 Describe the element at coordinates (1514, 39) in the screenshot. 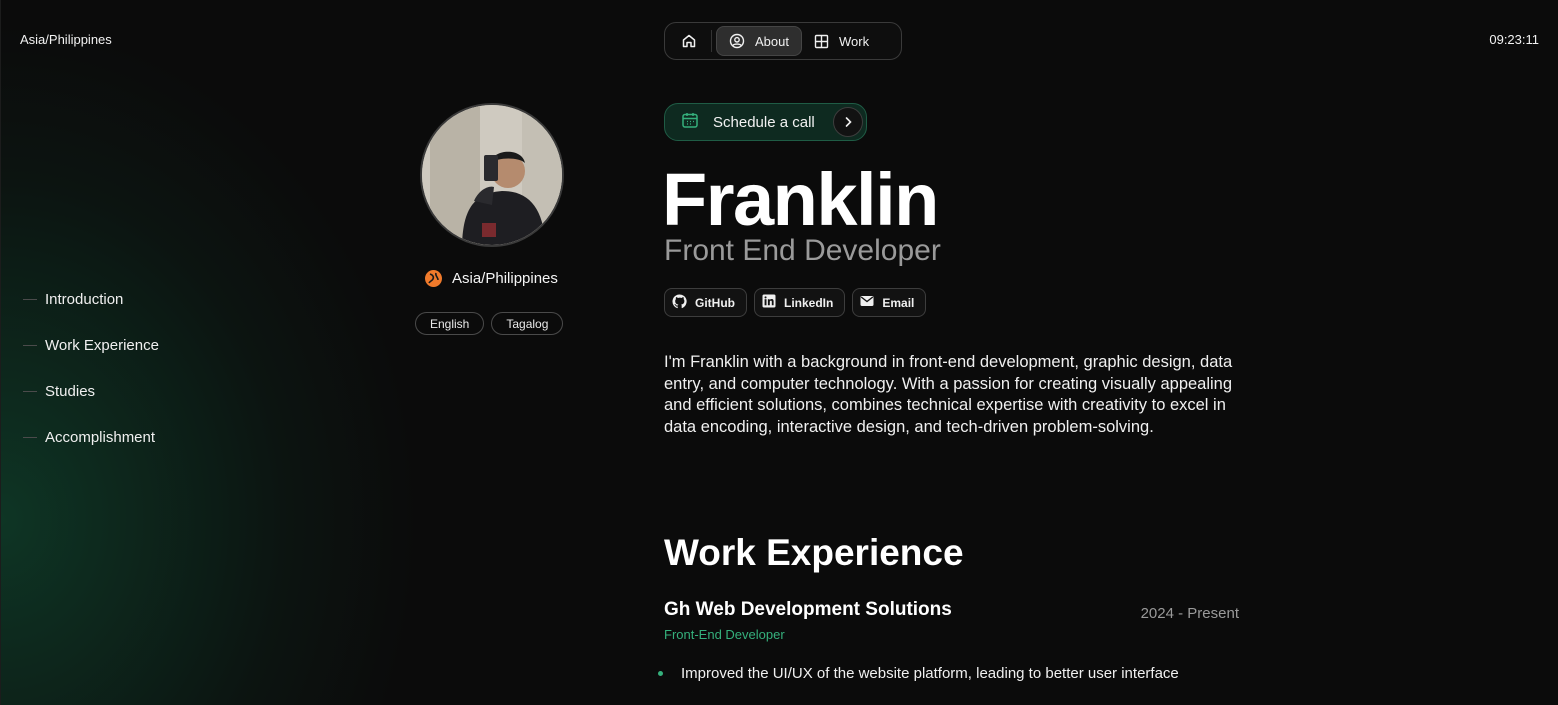

I see `clock: 09:23:11` at that location.